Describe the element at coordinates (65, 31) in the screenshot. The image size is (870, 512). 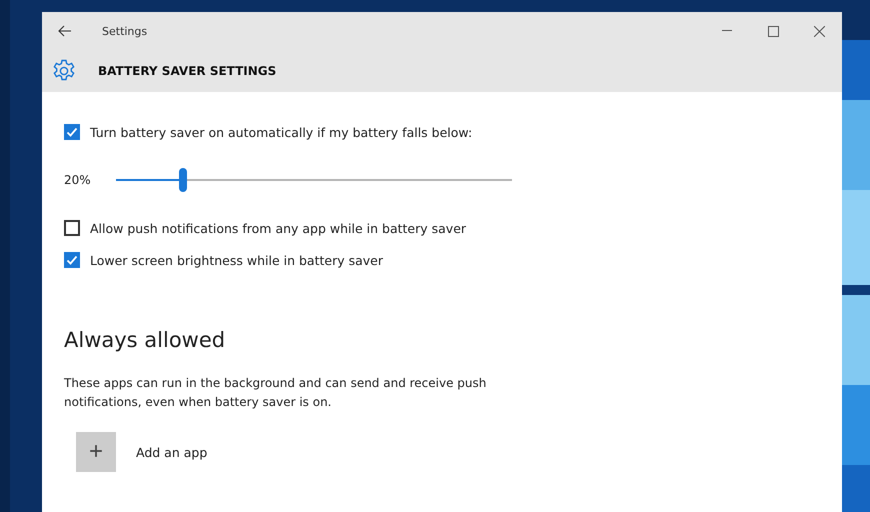
I see `back-icon` at that location.